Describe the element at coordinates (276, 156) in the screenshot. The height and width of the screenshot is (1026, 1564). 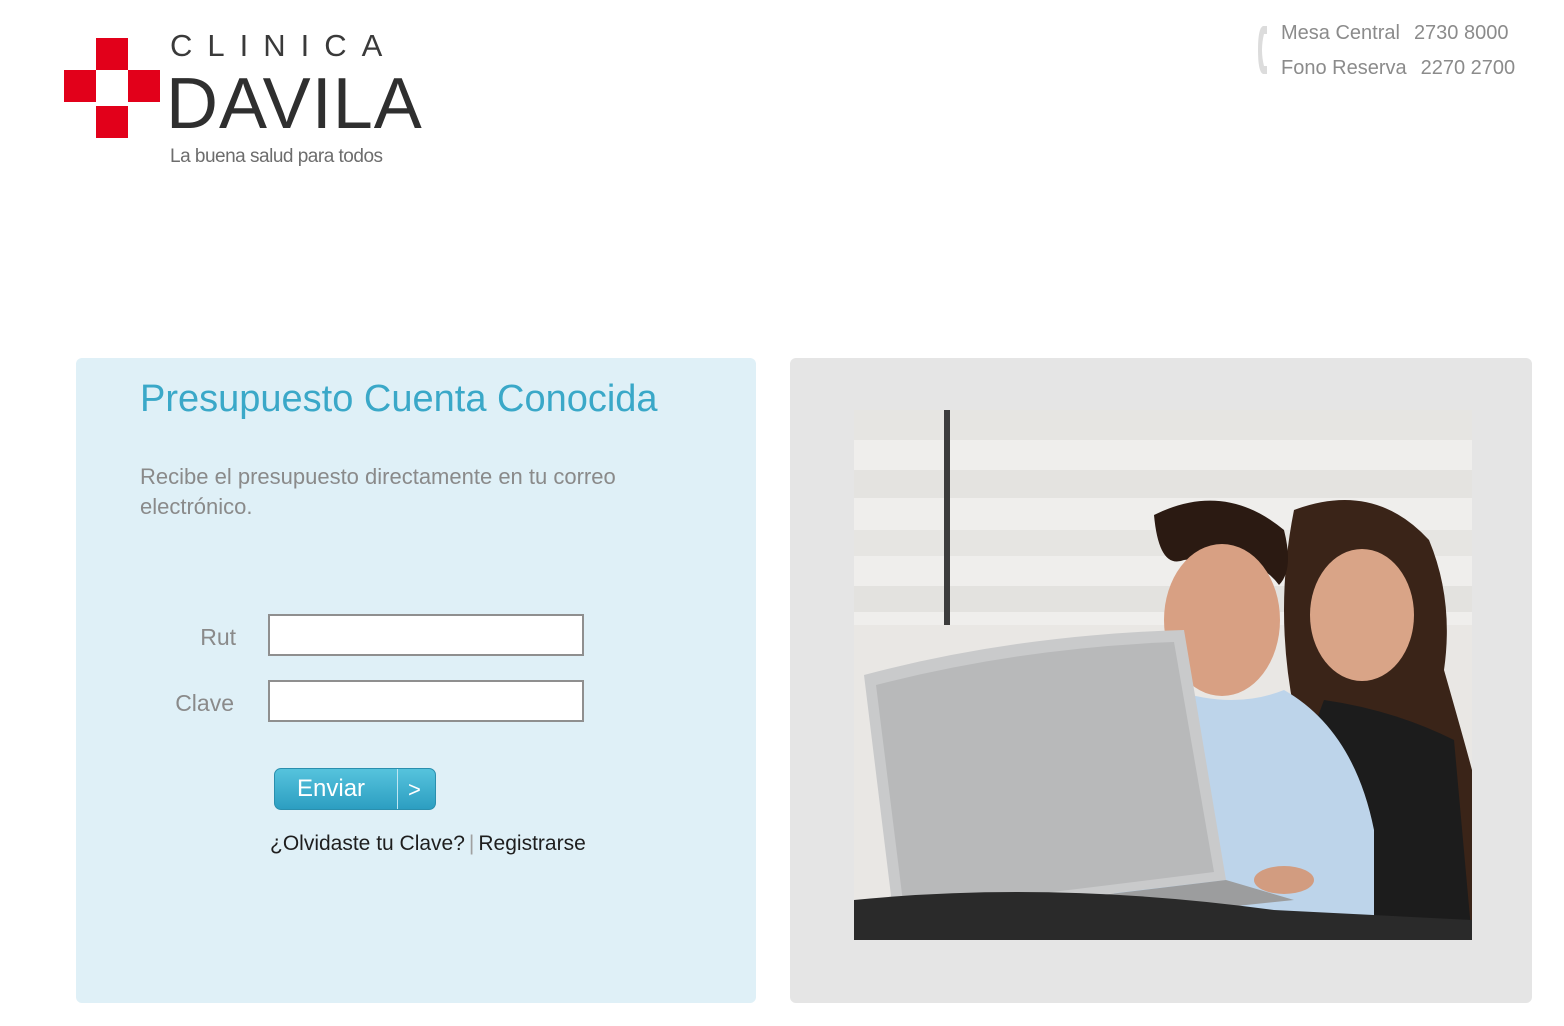
I see `logo-tagline: La buena salud para todos` at that location.